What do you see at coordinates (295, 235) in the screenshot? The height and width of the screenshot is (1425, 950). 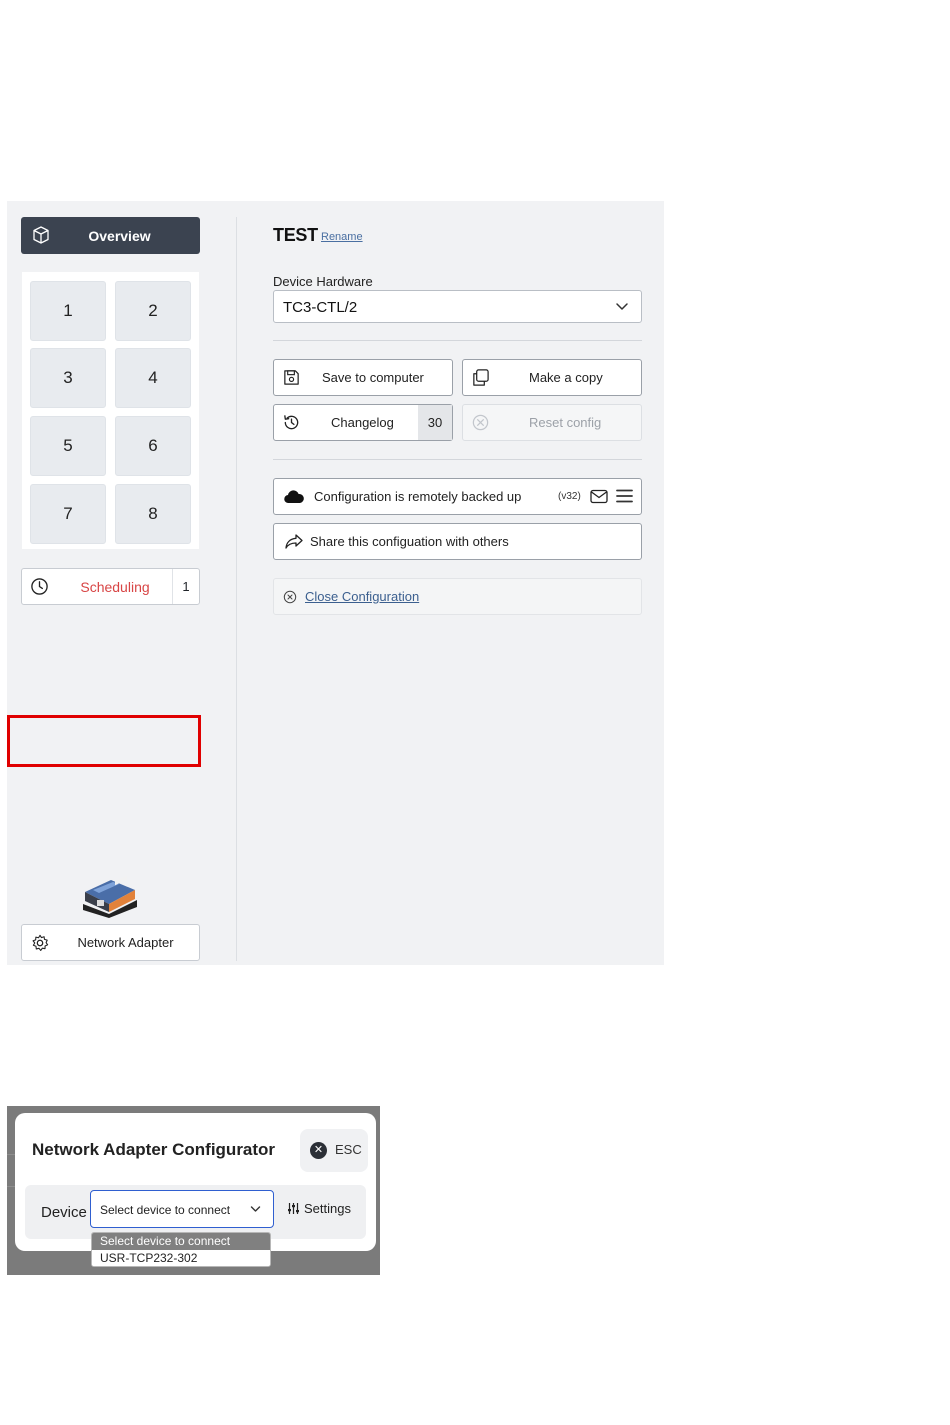 I see `configuration-title: TEST` at bounding box center [295, 235].